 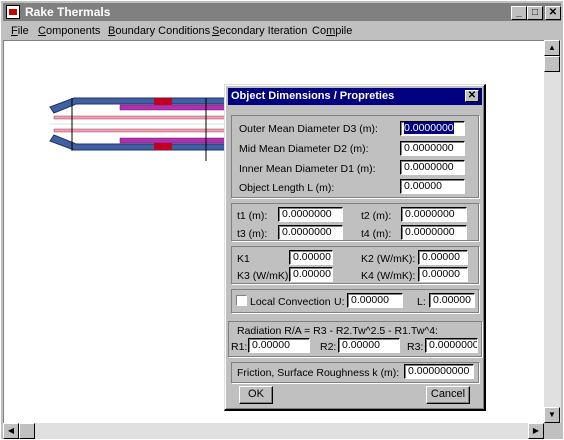 What do you see at coordinates (68, 12) in the screenshot?
I see `window-title: Rake Thermals` at bounding box center [68, 12].